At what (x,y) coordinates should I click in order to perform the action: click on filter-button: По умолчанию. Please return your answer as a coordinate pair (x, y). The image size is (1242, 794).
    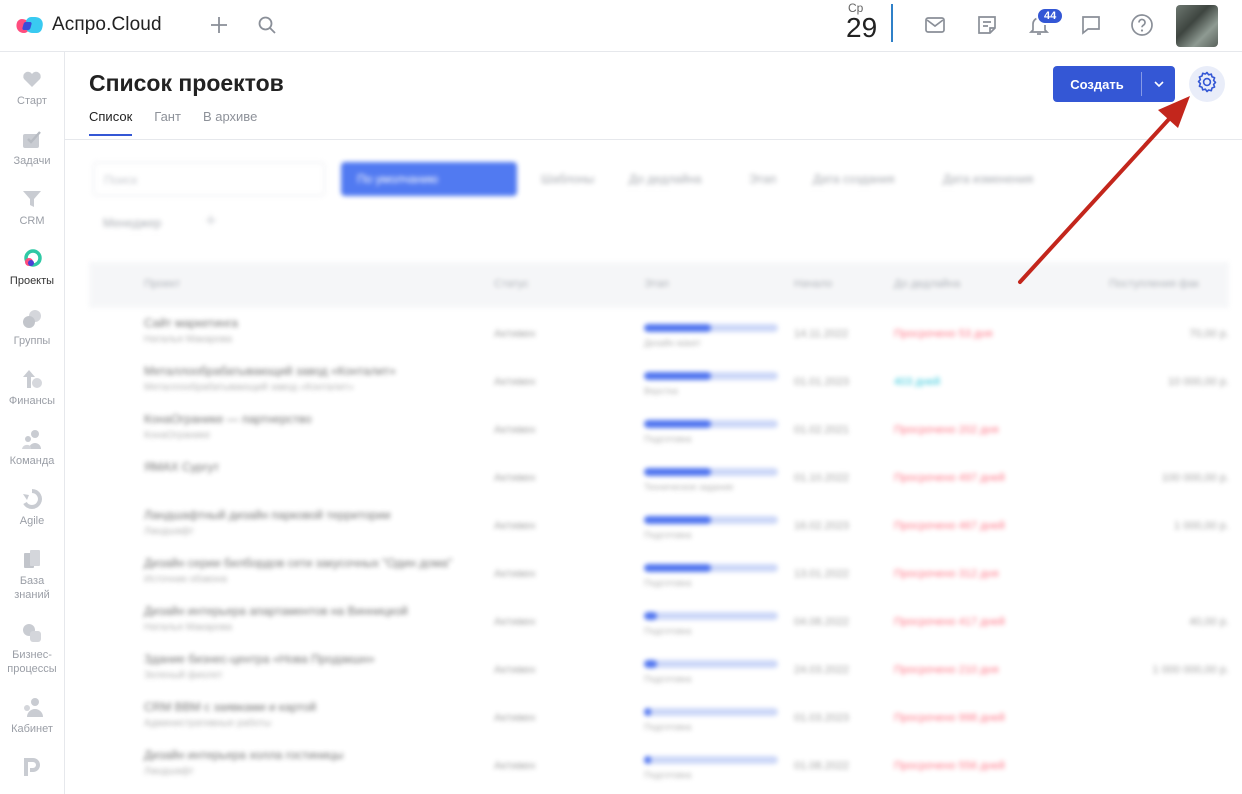
    Looking at the image, I should click on (429, 179).